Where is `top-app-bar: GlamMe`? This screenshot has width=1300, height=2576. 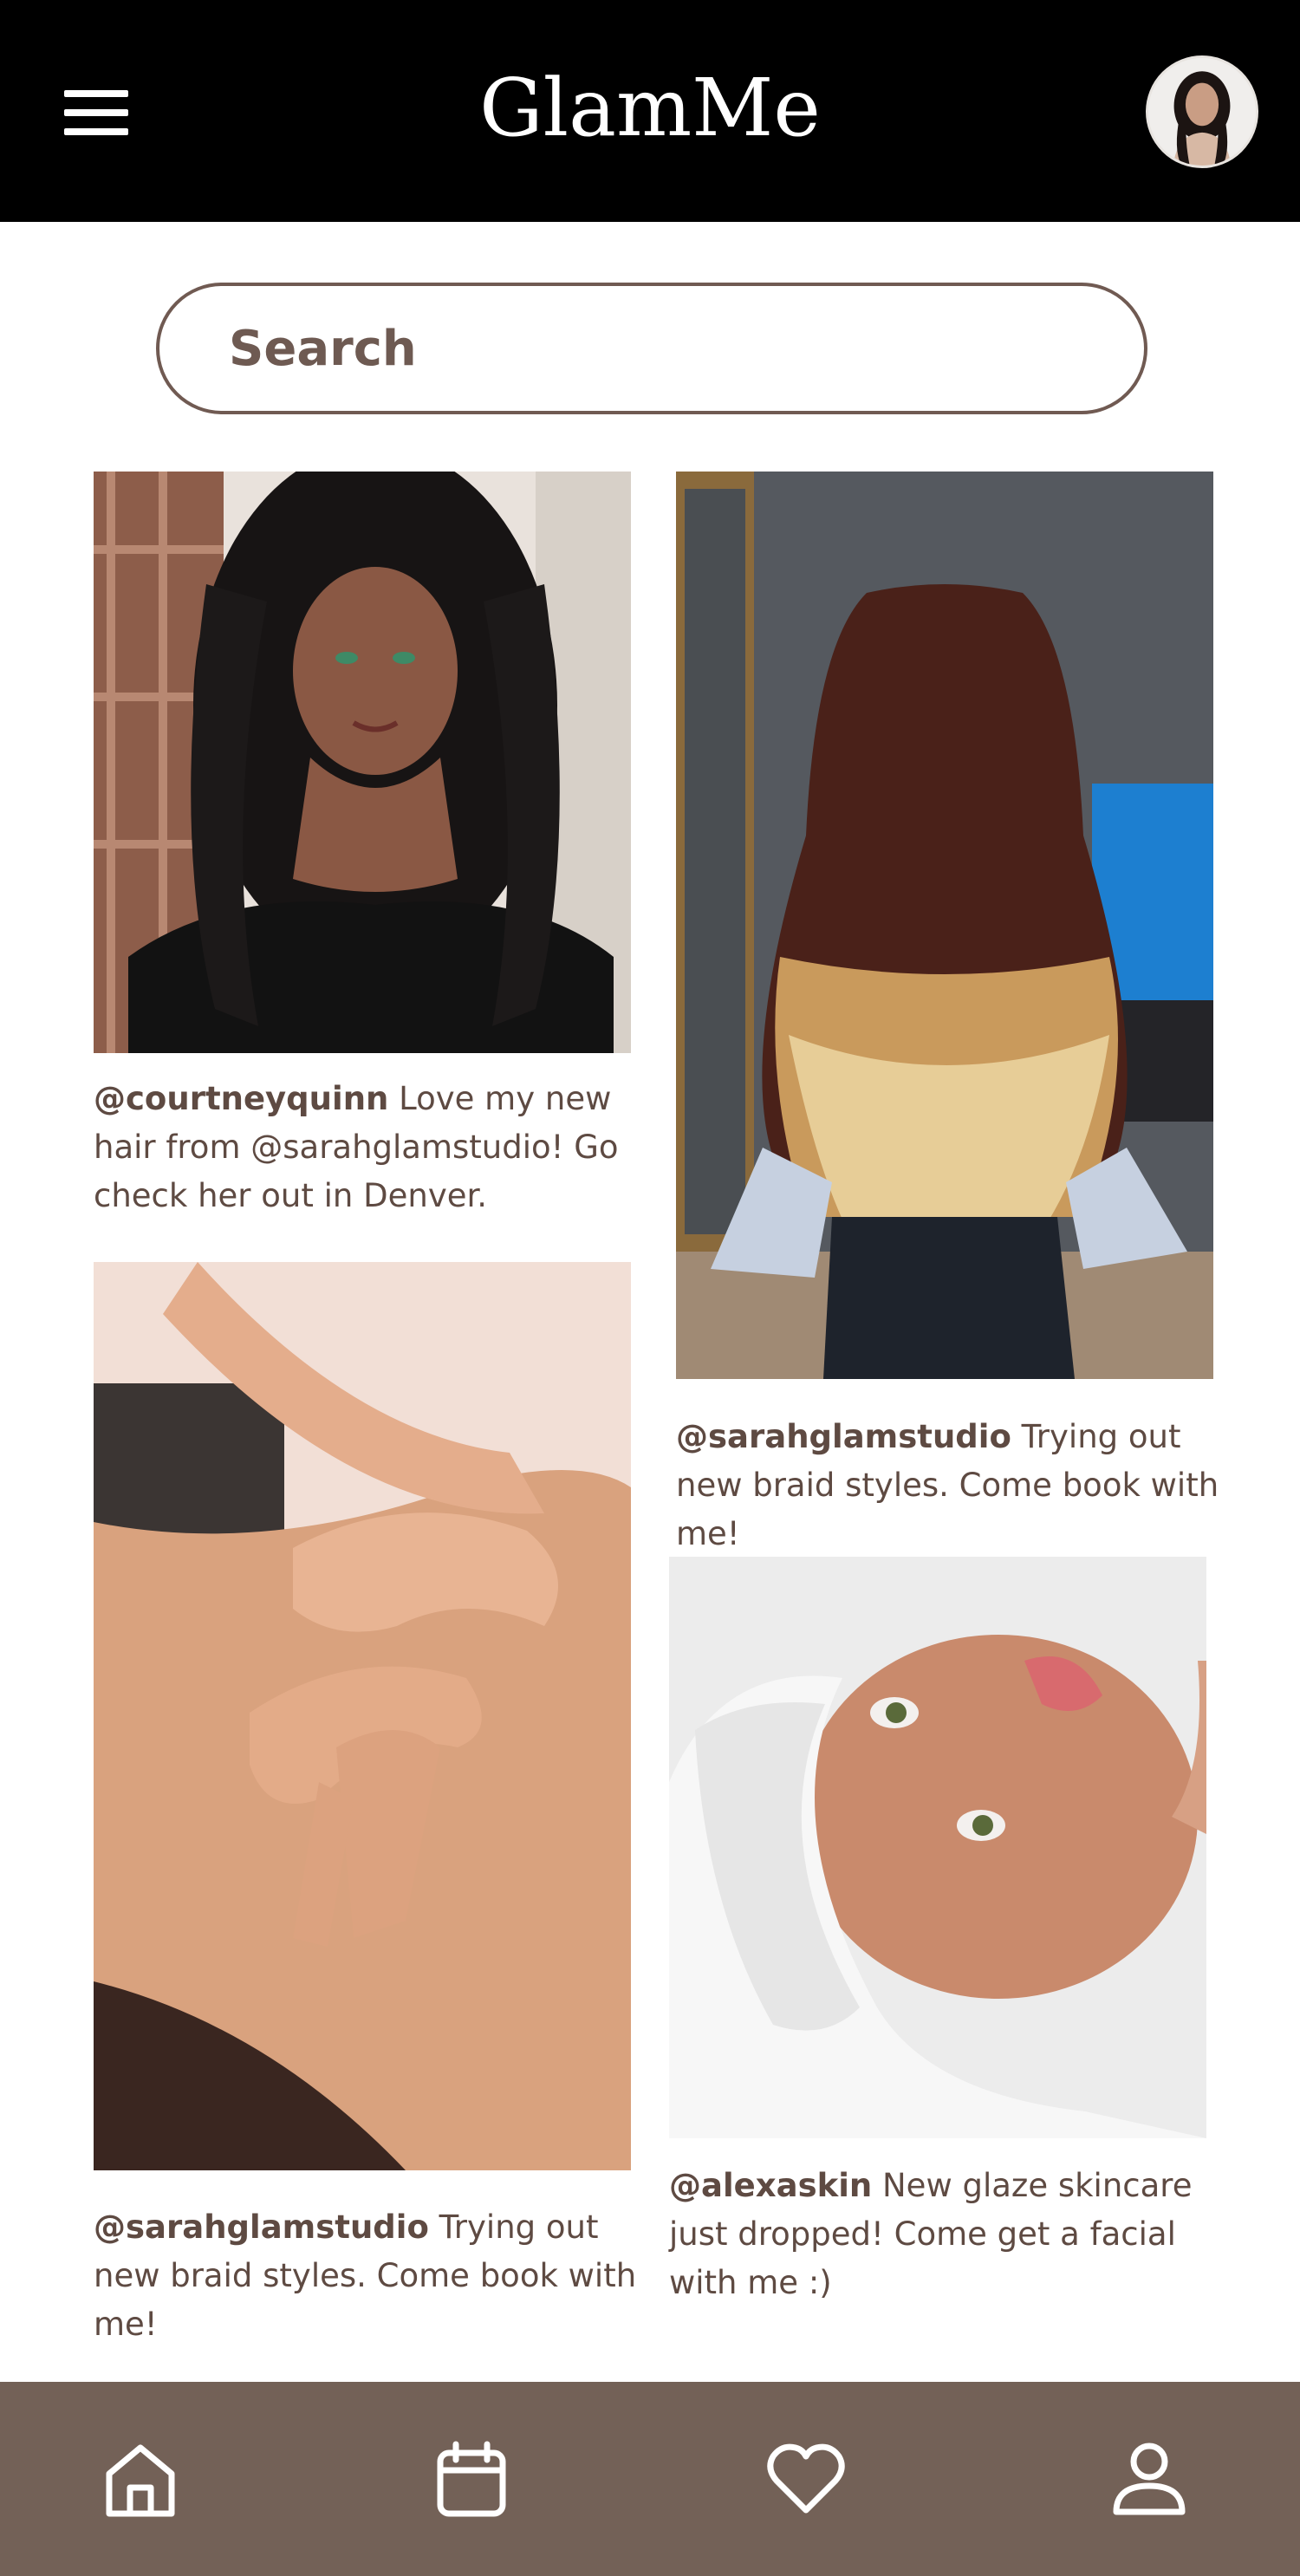
top-app-bar: GlamMe is located at coordinates (650, 111).